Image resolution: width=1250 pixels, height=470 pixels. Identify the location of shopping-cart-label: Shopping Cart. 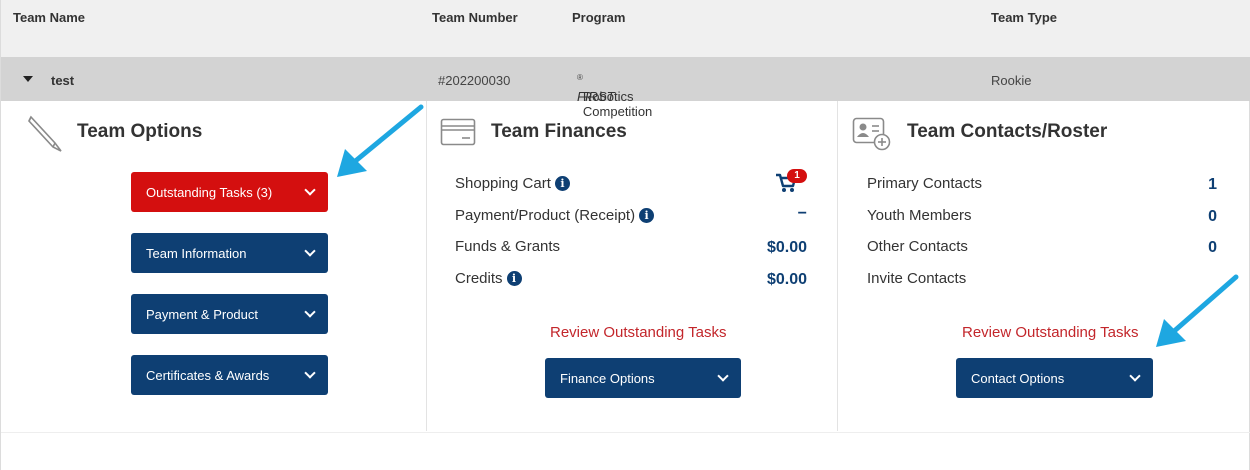
(503, 183).